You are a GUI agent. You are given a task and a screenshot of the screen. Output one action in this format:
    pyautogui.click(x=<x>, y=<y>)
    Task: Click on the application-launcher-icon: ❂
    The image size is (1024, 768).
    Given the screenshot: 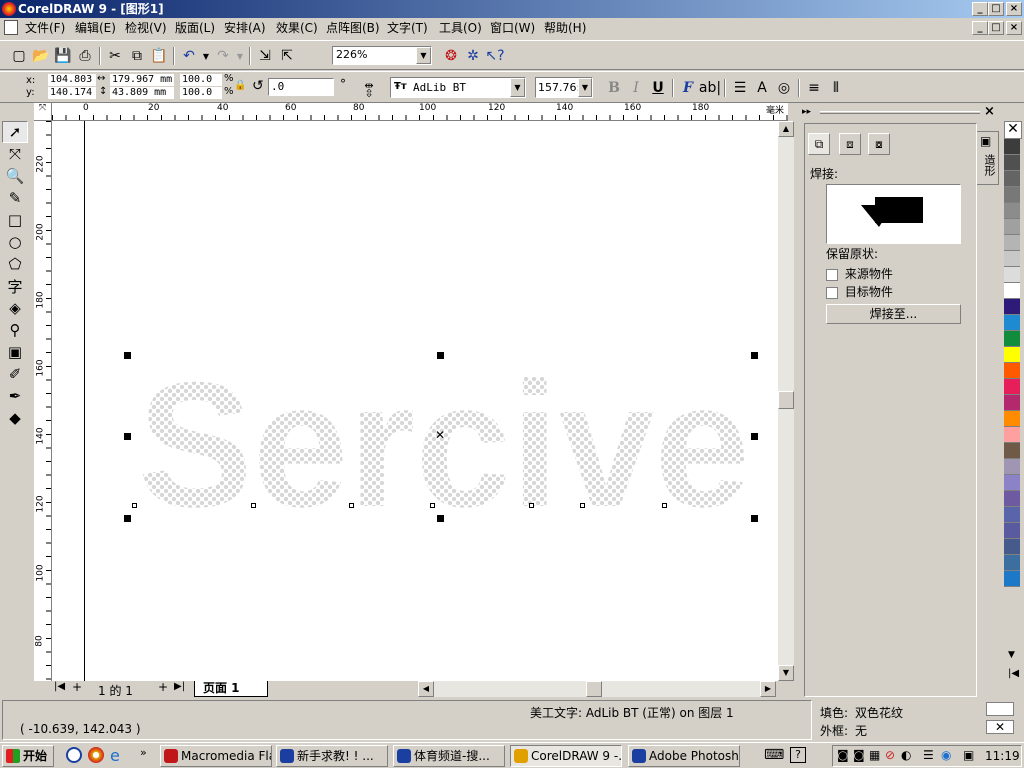 What is the action you would take?
    pyautogui.click(x=451, y=56)
    